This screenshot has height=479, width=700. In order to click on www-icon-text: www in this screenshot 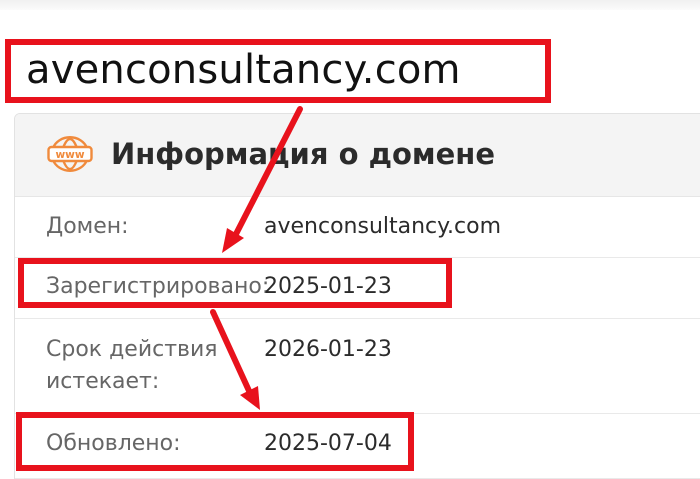, I will do `click(69, 155)`.